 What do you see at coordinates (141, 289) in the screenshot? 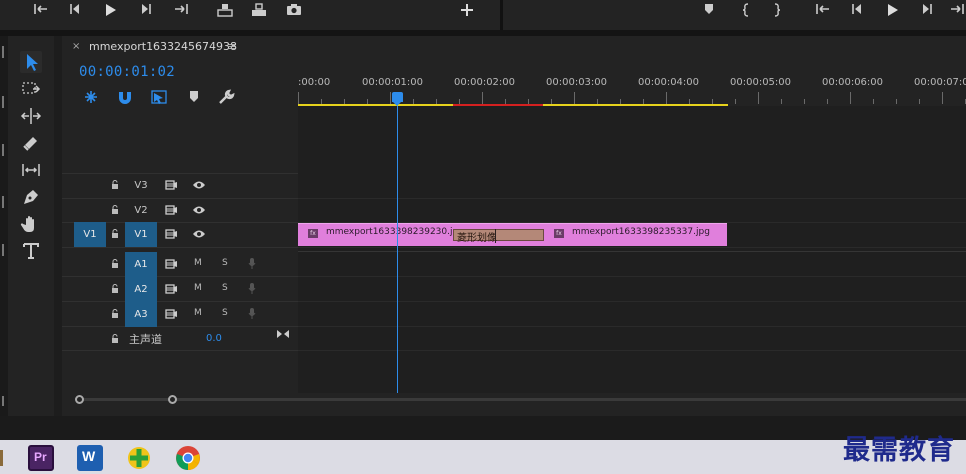
I see `track-name: A2` at bounding box center [141, 289].